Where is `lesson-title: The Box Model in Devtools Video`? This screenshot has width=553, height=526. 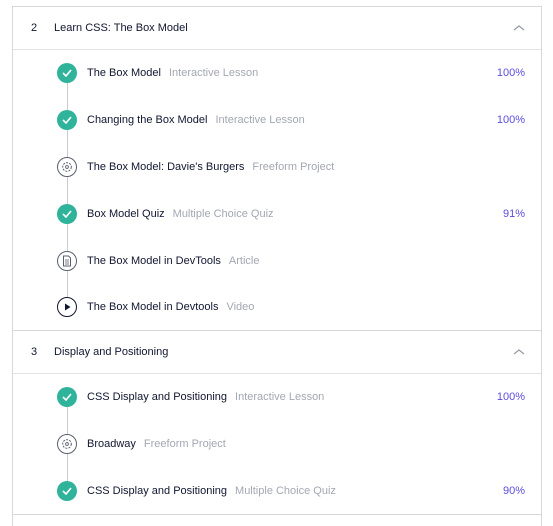
lesson-title: The Box Model in Devtools Video is located at coordinates (170, 307).